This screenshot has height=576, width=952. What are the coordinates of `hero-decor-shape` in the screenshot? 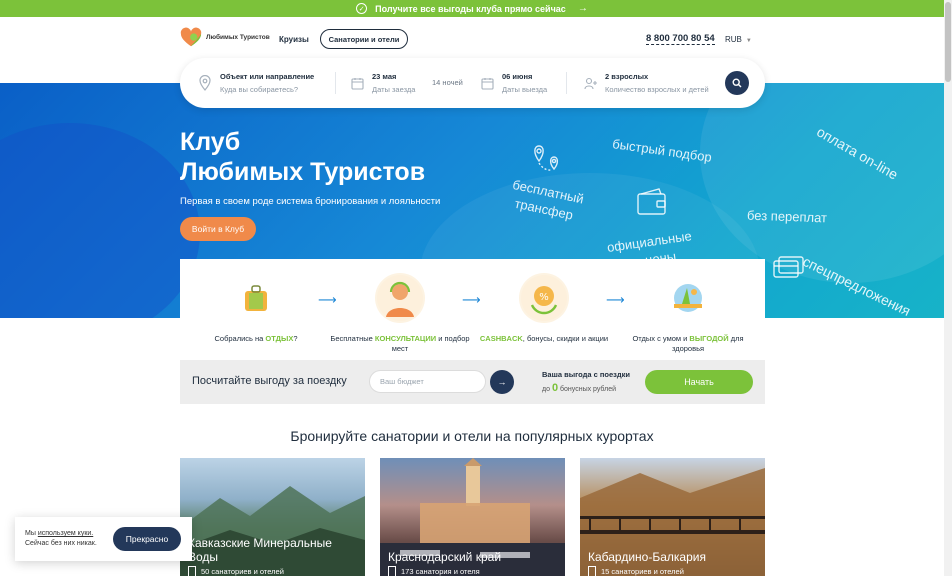 It's located at (100, 220).